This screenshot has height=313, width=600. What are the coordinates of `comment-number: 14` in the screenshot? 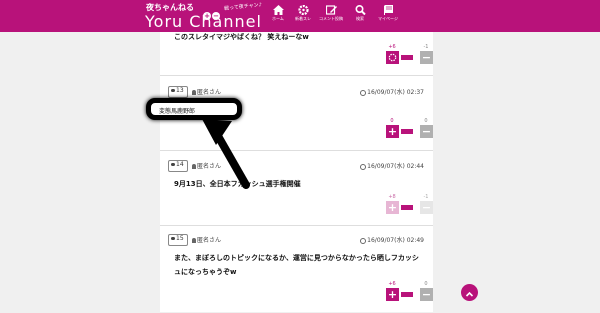 It's located at (178, 166).